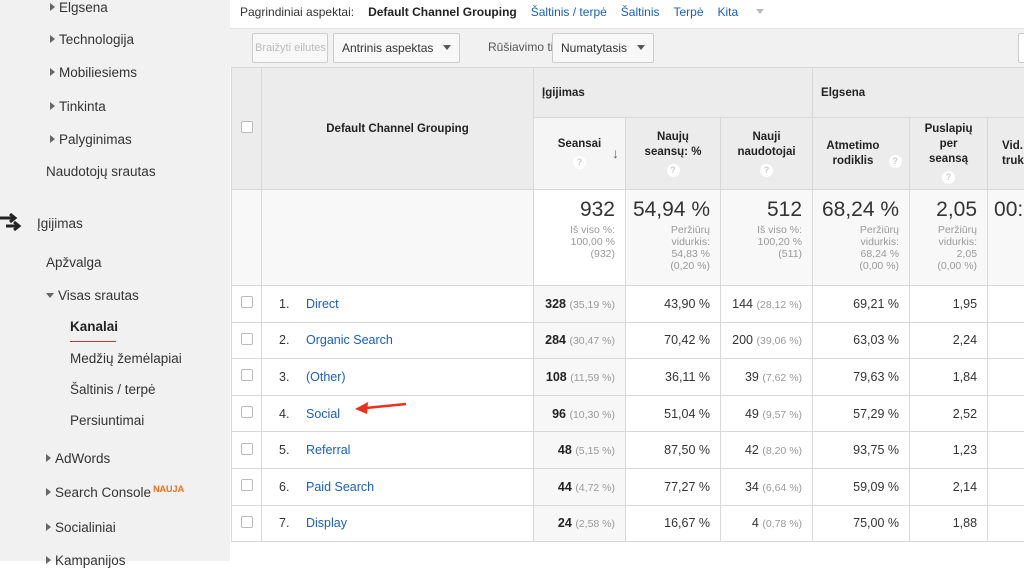  I want to click on caret-down-icon, so click(50, 295).